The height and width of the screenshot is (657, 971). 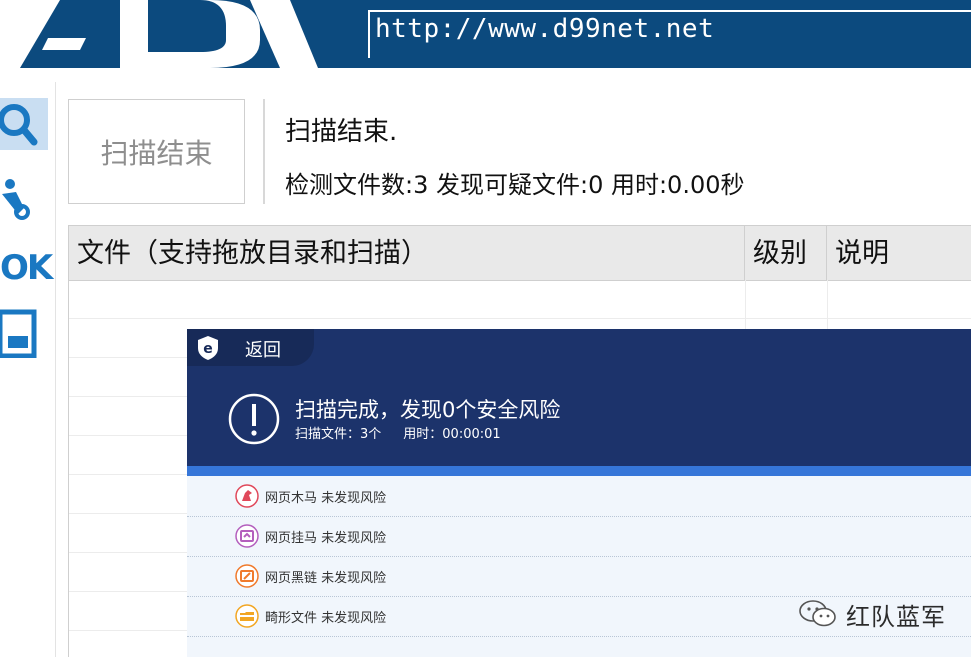 What do you see at coordinates (579, 496) in the screenshot?
I see `risk-item-trojan: 网页木马 未发现风险` at bounding box center [579, 496].